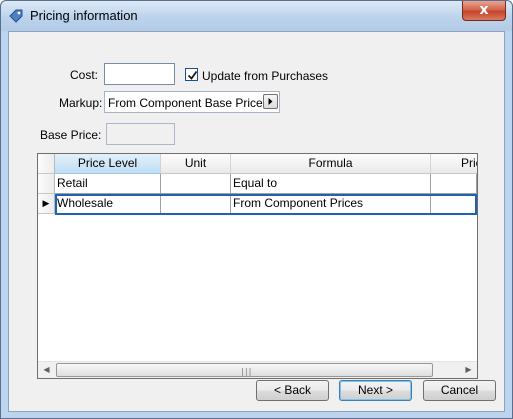  I want to click on base-price-label: Base Price:, so click(71, 135).